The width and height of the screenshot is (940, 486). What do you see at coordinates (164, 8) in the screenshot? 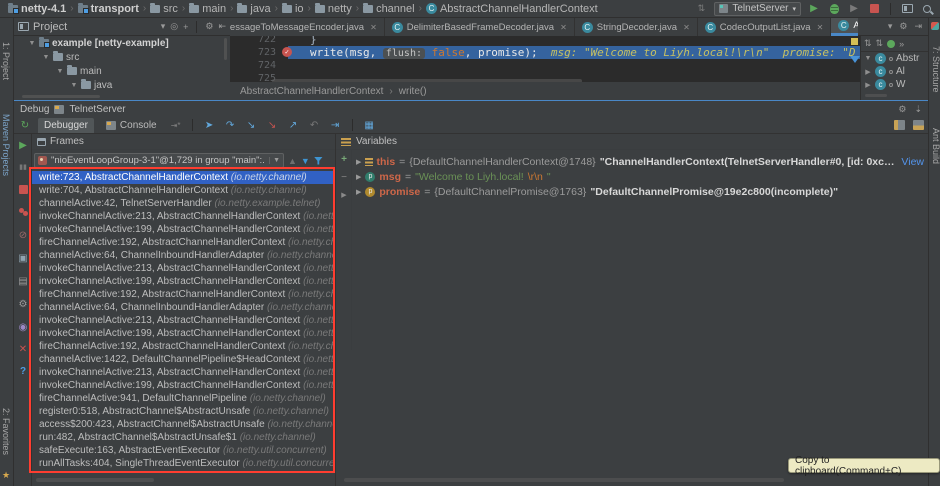
I see `breadcrumb-item-src: src` at bounding box center [164, 8].